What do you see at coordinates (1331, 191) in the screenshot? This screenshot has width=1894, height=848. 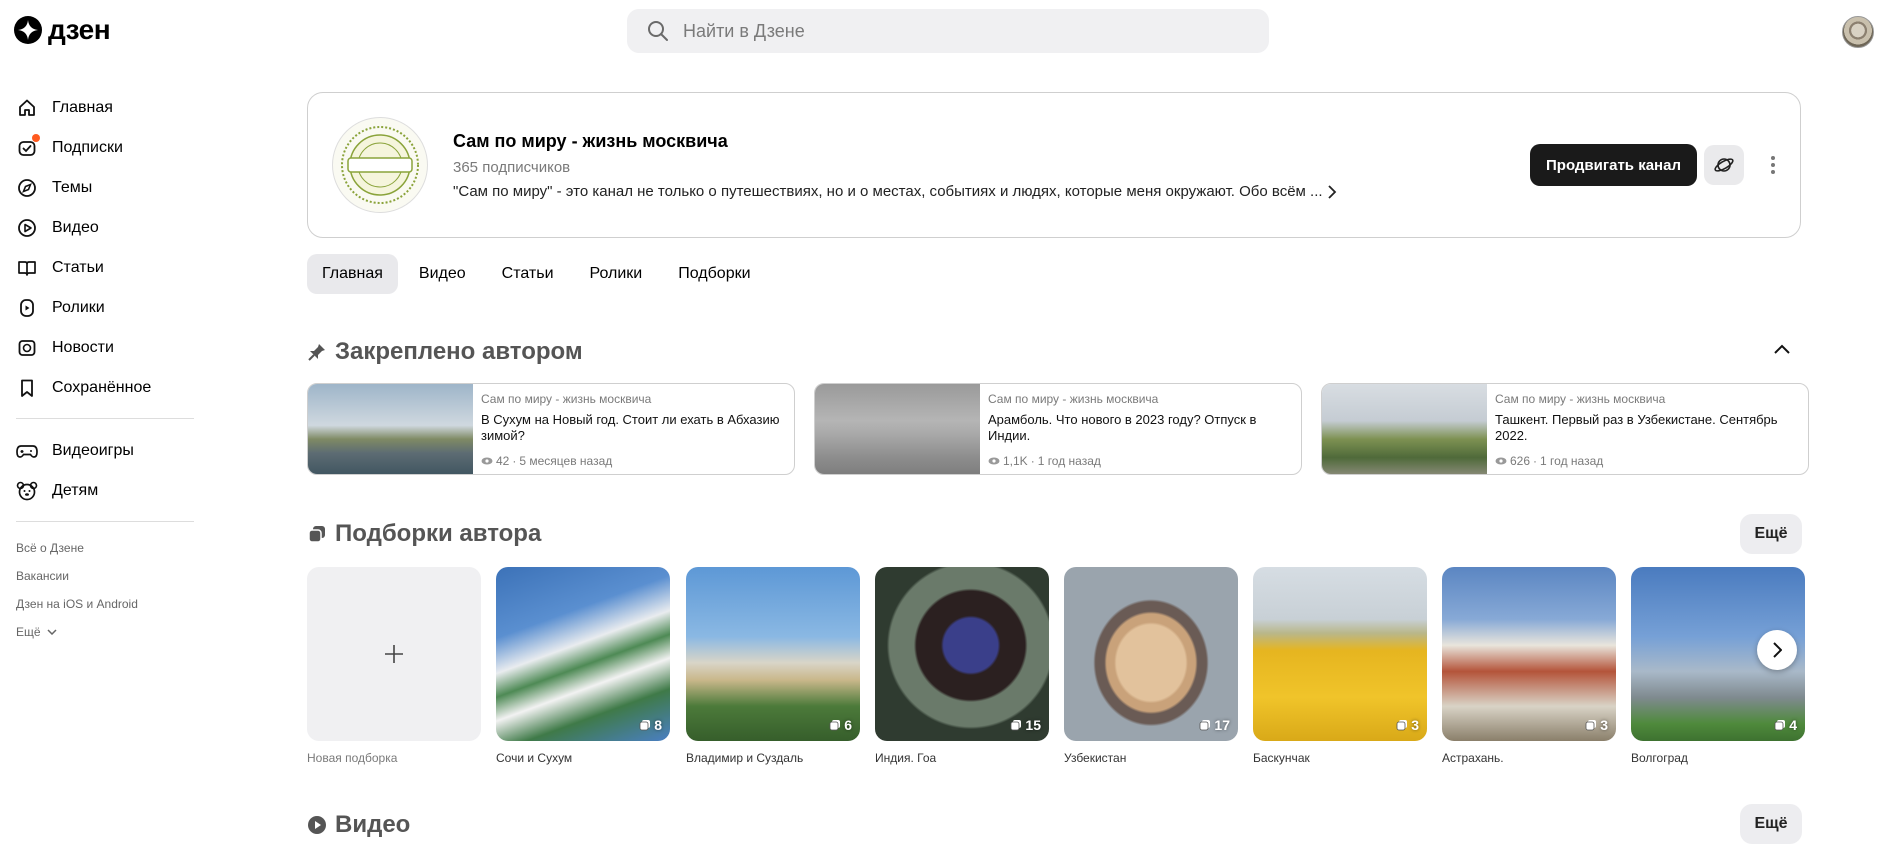 I see `chevron-right-icon` at bounding box center [1331, 191].